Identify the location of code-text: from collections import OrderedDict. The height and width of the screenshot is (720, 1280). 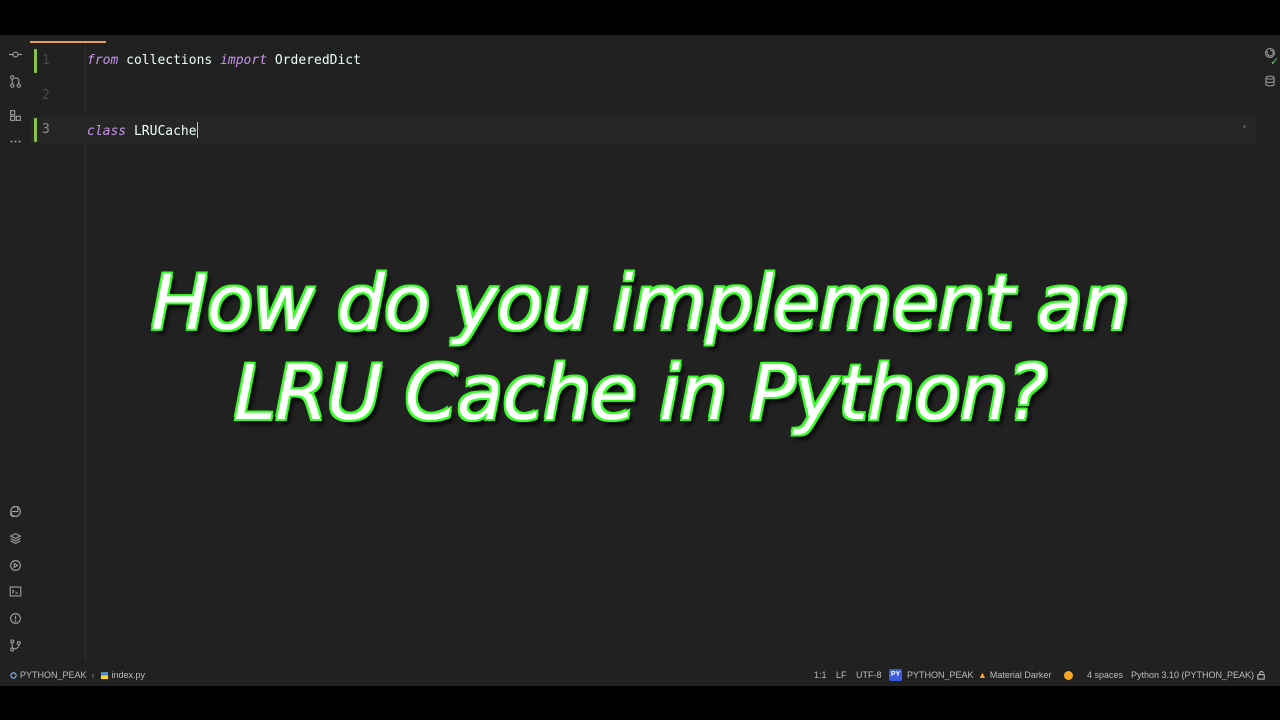
(224, 60).